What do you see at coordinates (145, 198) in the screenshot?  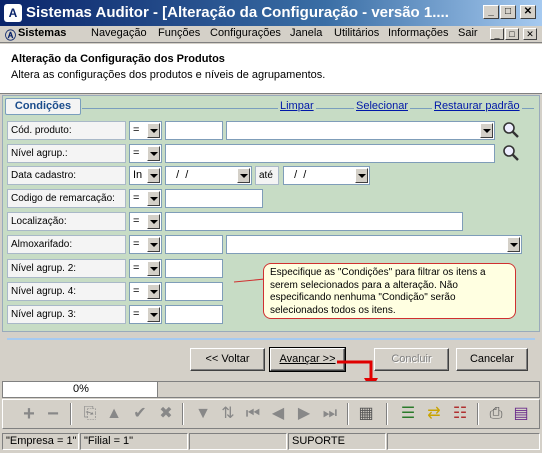 I see `codigo-remarcacao-operator: =` at bounding box center [145, 198].